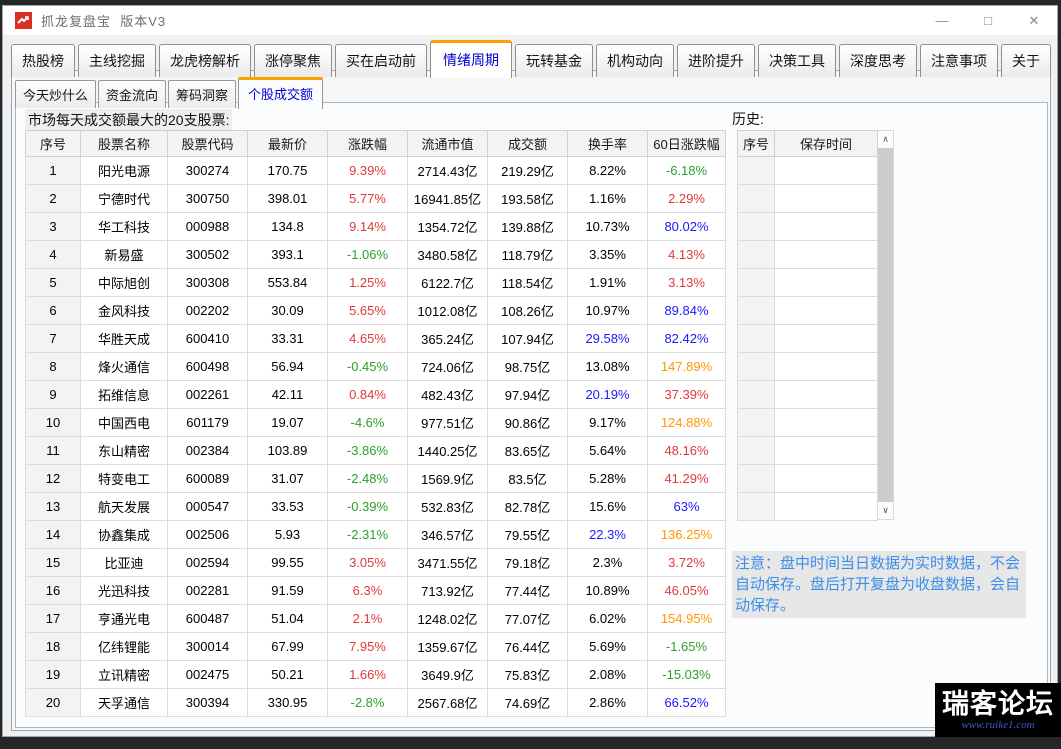  Describe the element at coordinates (878, 60) in the screenshot. I see `main-tab-10: 深度思考` at that location.